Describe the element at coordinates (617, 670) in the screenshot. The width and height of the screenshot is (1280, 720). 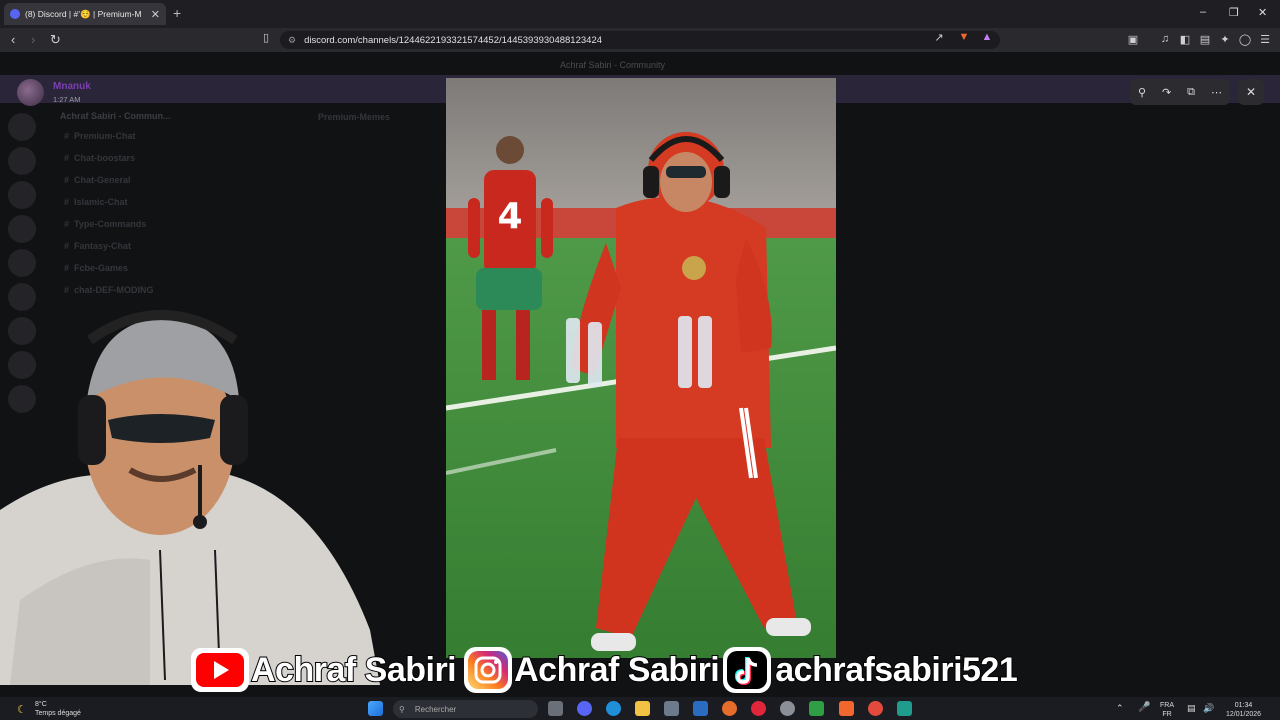
I see `instagram-handle: Achraf Sabiri` at that location.